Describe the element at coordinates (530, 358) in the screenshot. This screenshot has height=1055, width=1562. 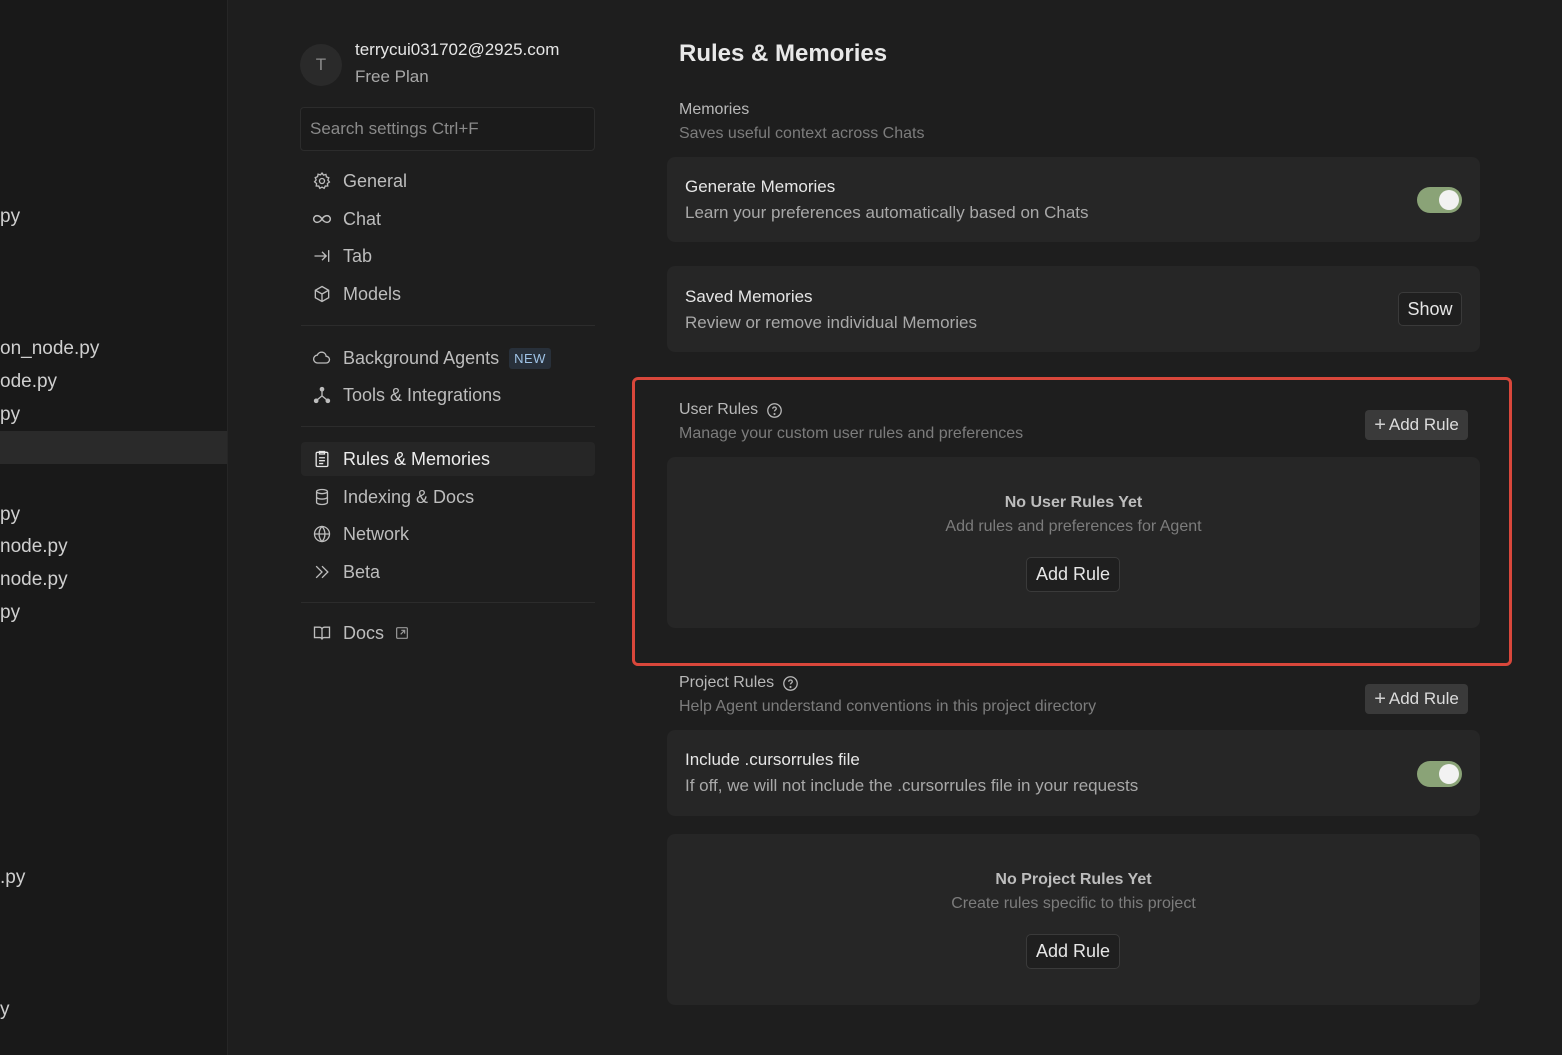
I see `new-badge: NEW` at that location.